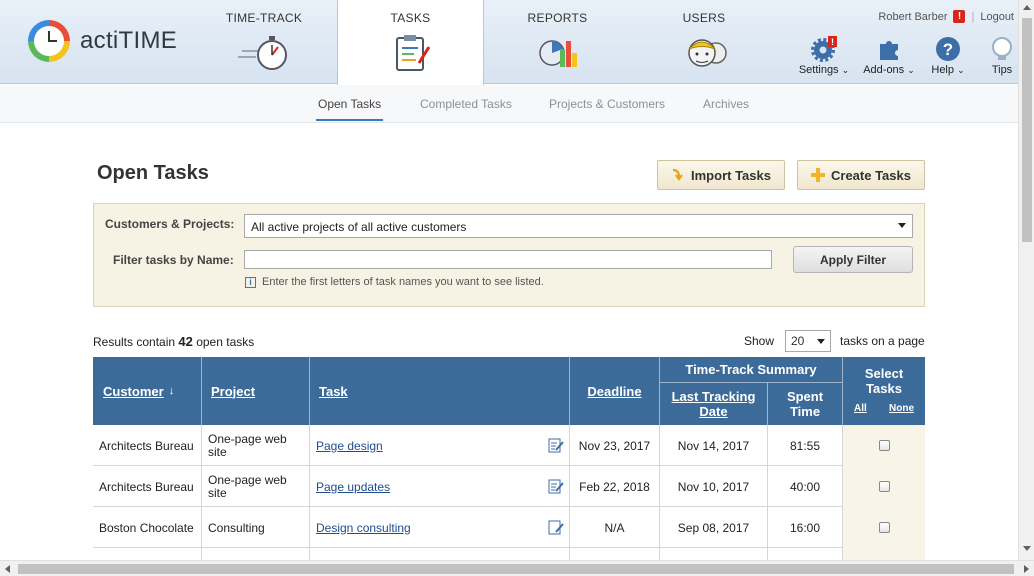 This screenshot has height=576, width=1034. What do you see at coordinates (147, 391) in the screenshot?
I see `column-header-customer: Customer ↓` at bounding box center [147, 391].